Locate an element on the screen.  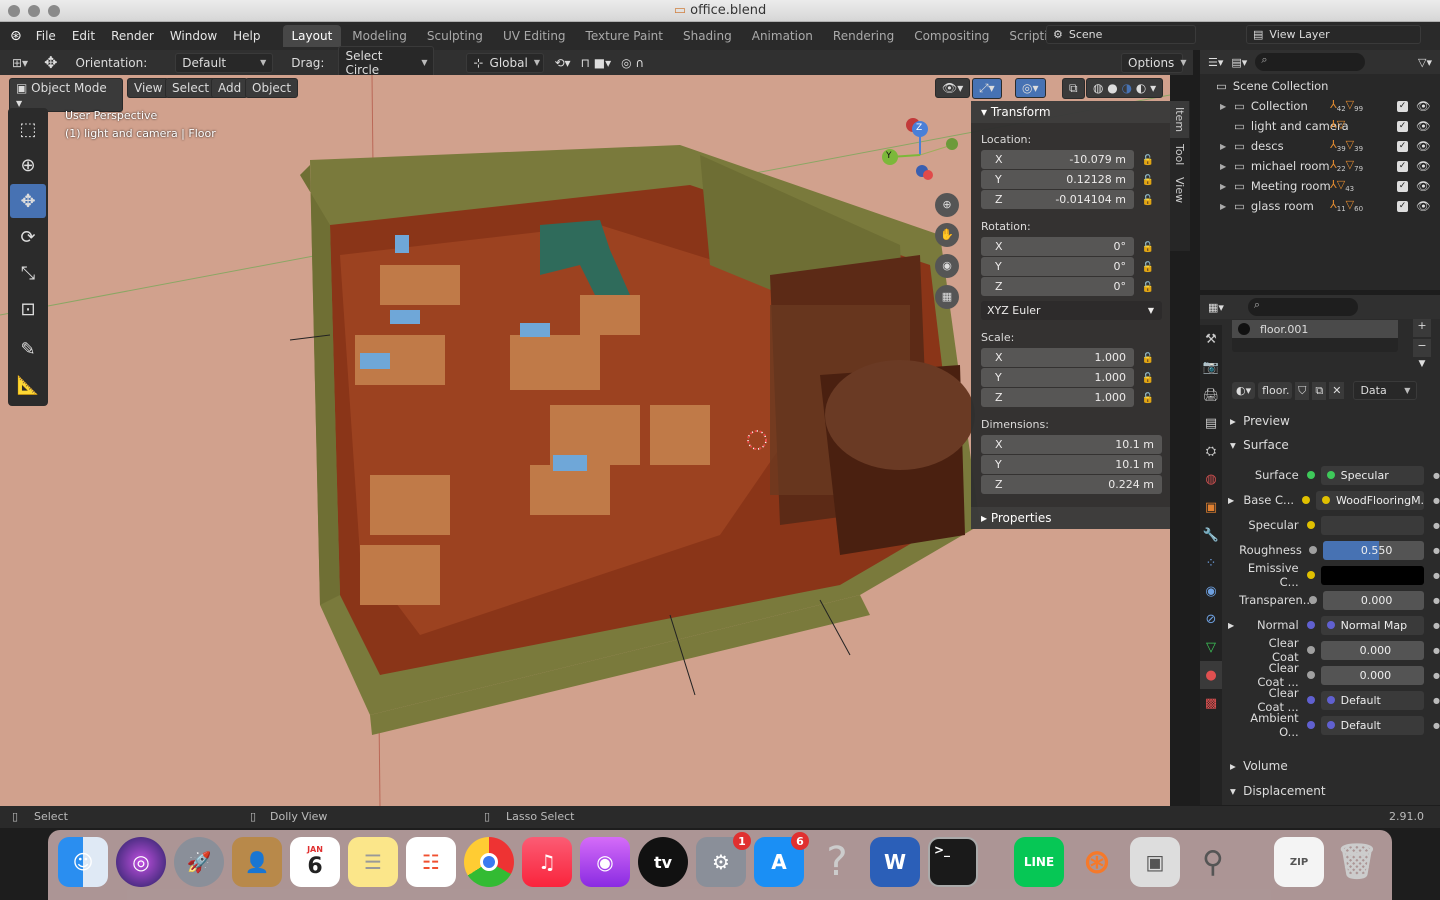
minimize-window-button is located at coordinates (34, 11).